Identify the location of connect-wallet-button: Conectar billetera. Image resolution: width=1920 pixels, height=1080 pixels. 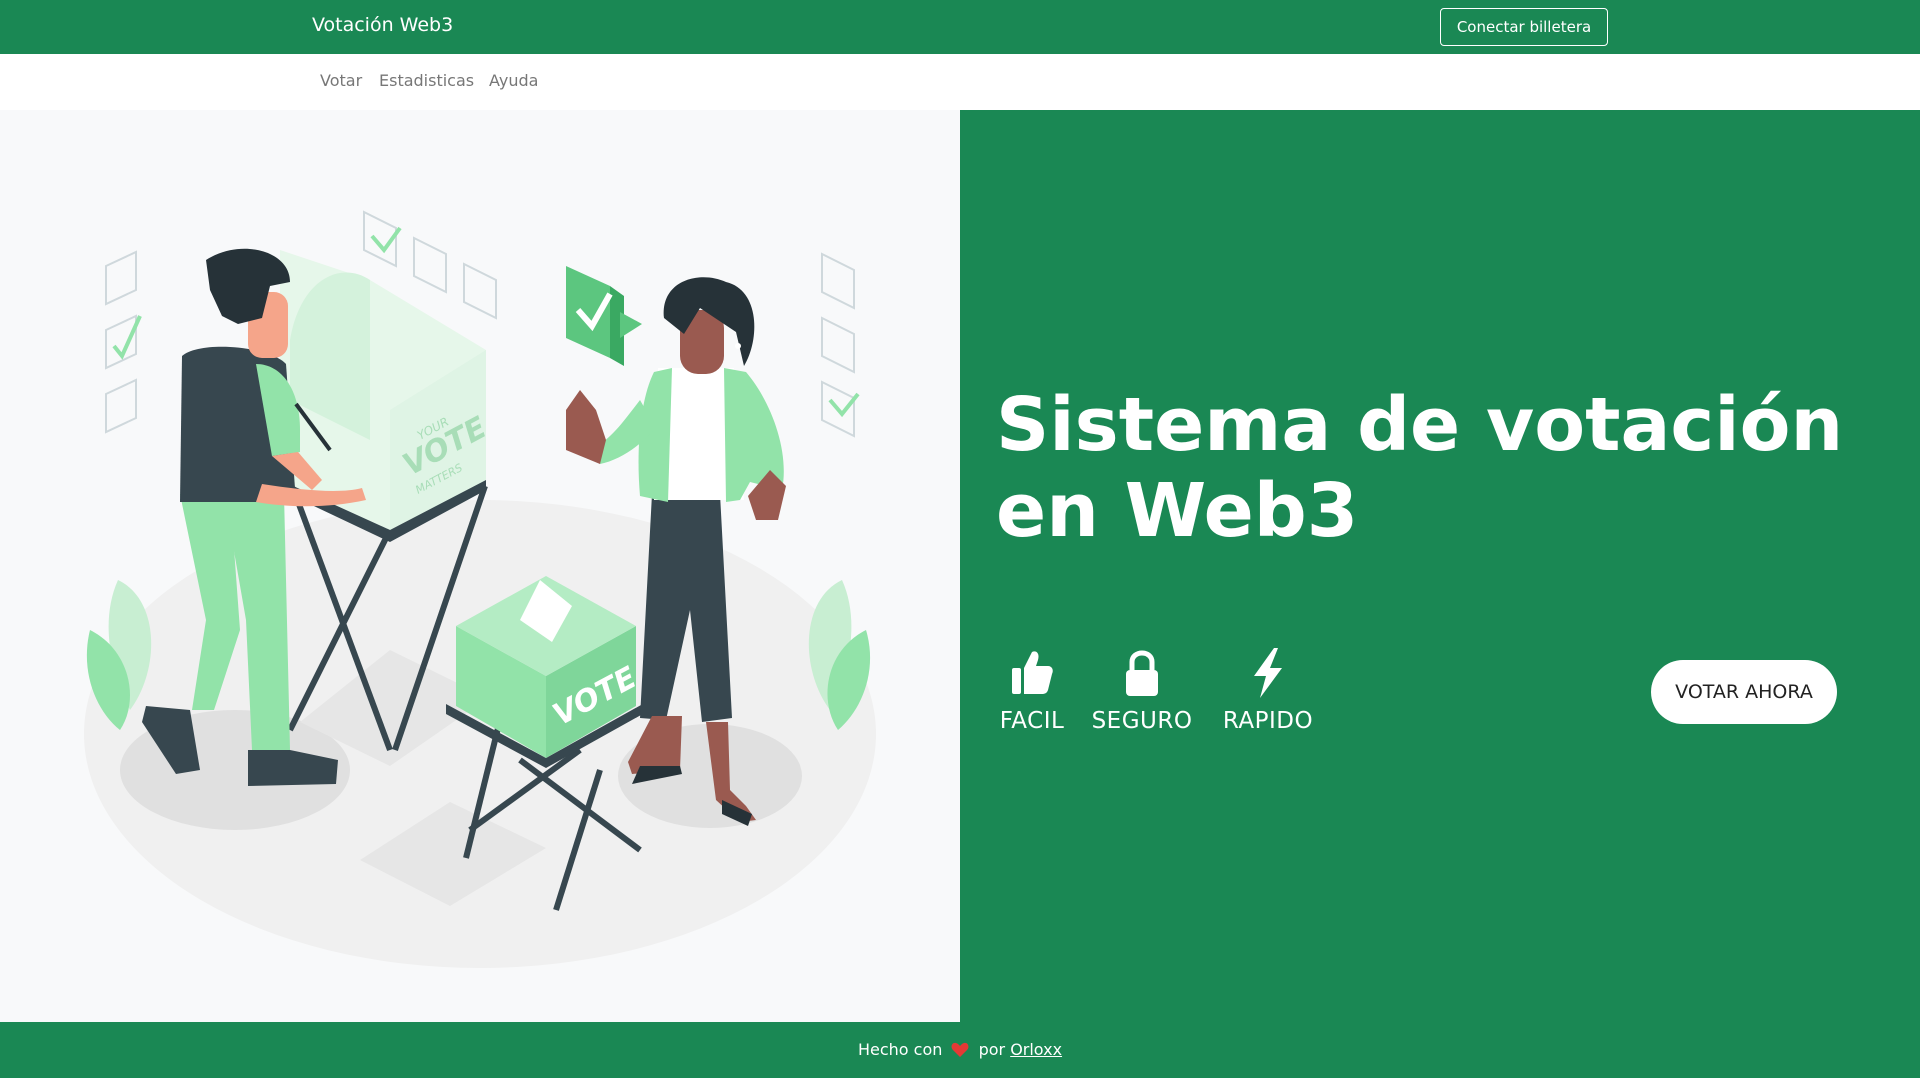
(1524, 27).